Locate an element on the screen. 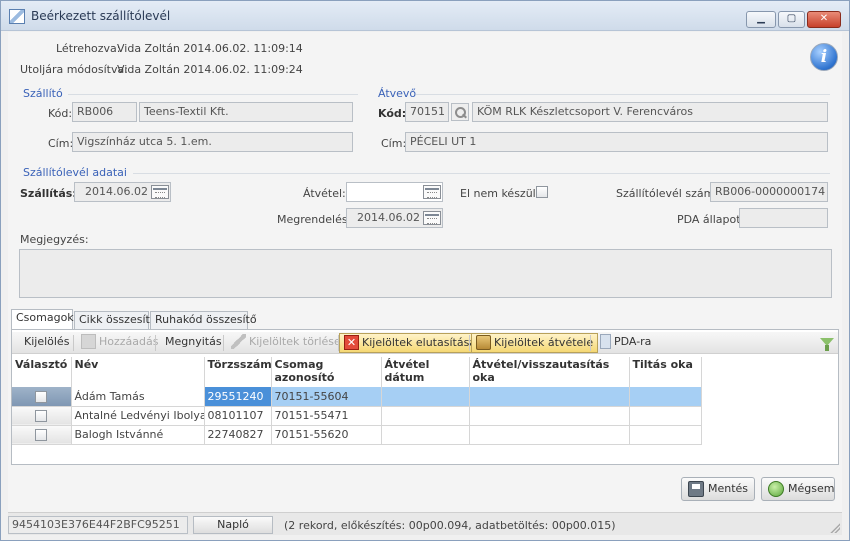 This screenshot has width=850, height=541. column-header-reason: Átvétel/visszautasítás oka is located at coordinates (549, 372).